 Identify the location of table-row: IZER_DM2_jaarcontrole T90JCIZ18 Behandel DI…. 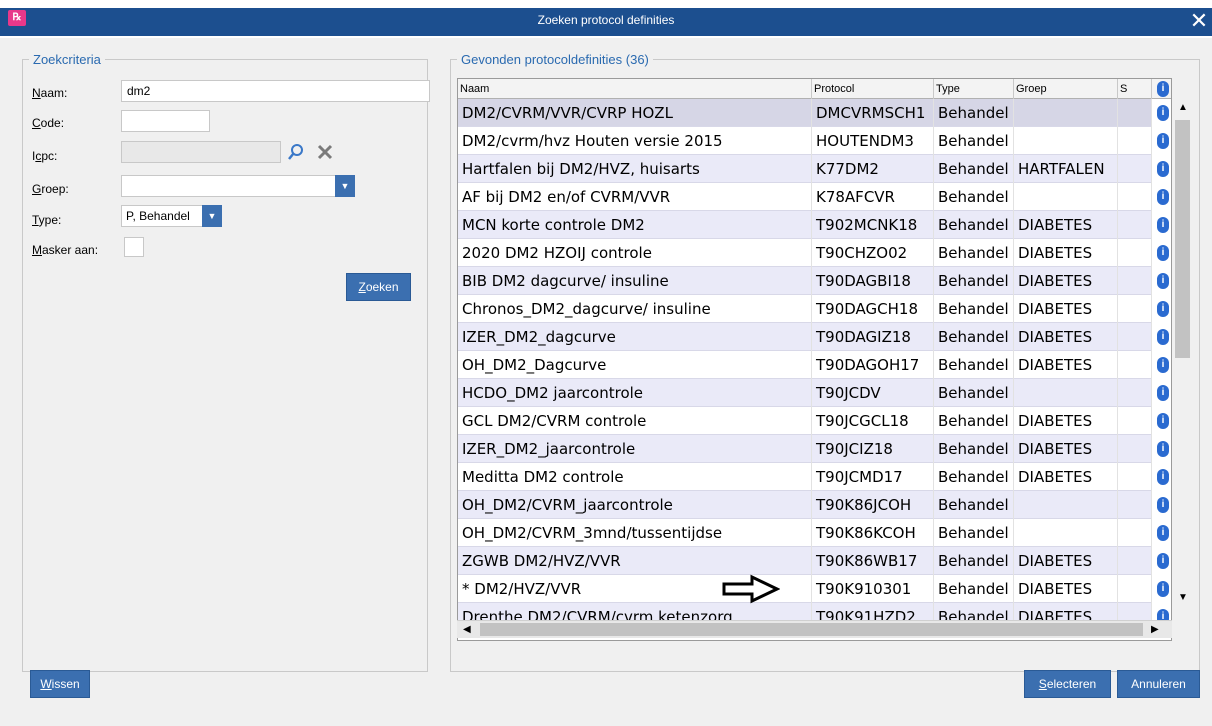
(813, 449).